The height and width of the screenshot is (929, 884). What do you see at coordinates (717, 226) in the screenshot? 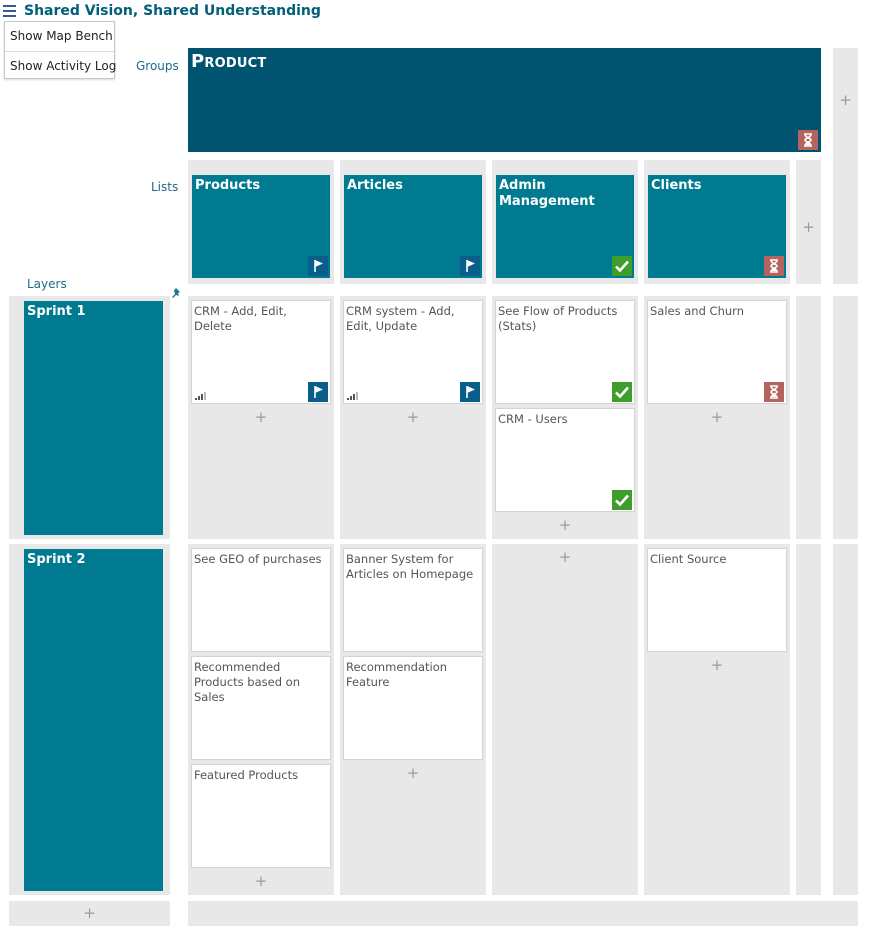
I see `list-card-clients: Clients` at bounding box center [717, 226].